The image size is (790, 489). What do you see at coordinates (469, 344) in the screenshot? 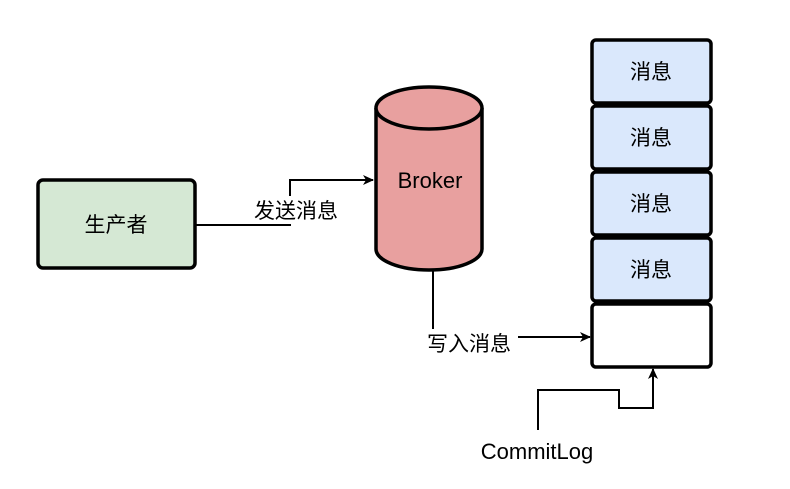
I see `write-message-label: 写入消息` at bounding box center [469, 344].